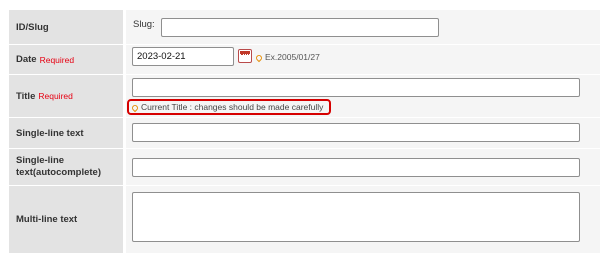  Describe the element at coordinates (356, 132) in the screenshot. I see `single-line-input` at that location.